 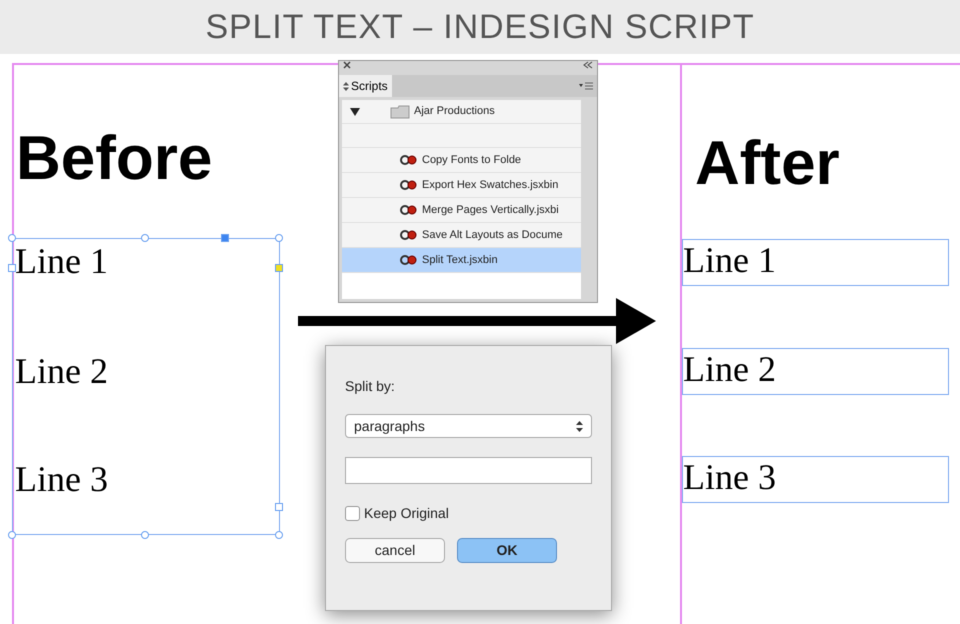 What do you see at coordinates (400, 111) in the screenshot?
I see `folder-icon` at bounding box center [400, 111].